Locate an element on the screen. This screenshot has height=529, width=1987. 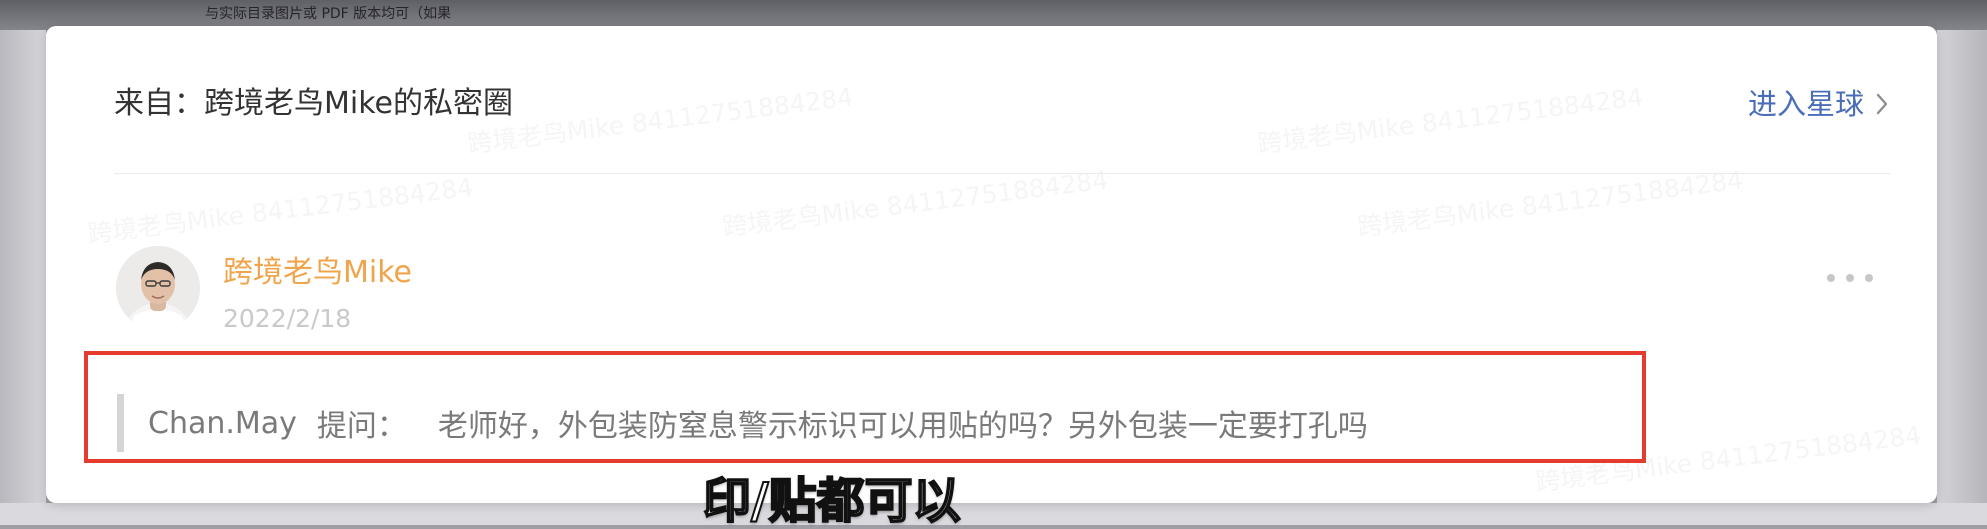
more-horizontal-icon is located at coordinates (1850, 278).